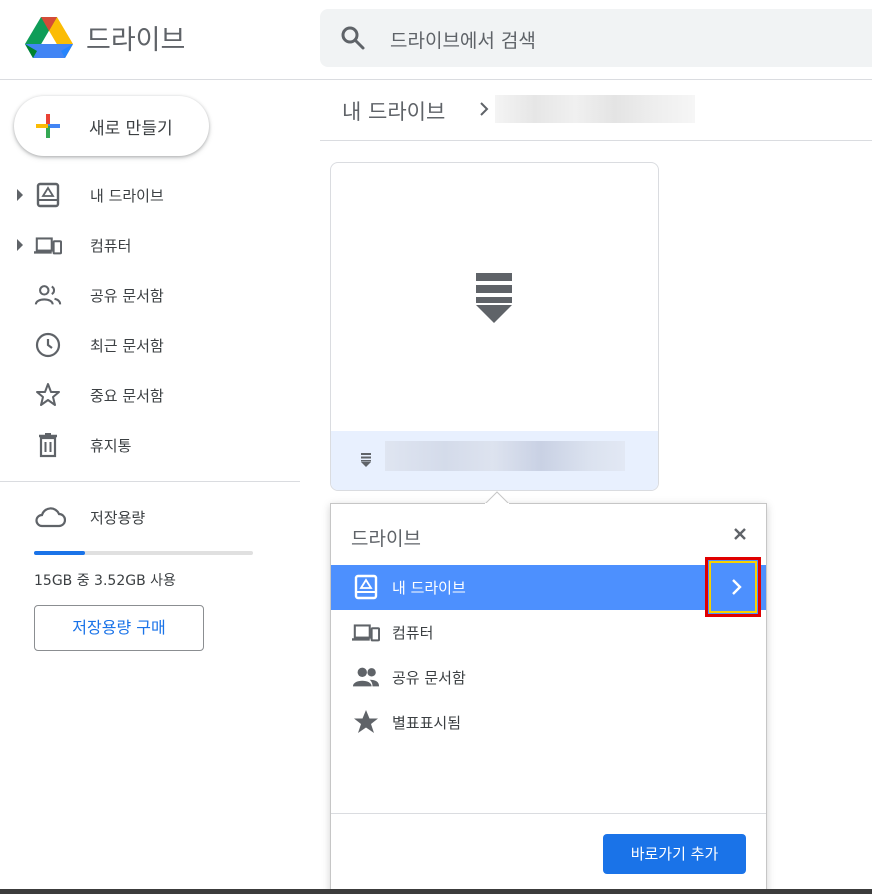 This screenshot has width=872, height=894. I want to click on close-icon, so click(740, 534).